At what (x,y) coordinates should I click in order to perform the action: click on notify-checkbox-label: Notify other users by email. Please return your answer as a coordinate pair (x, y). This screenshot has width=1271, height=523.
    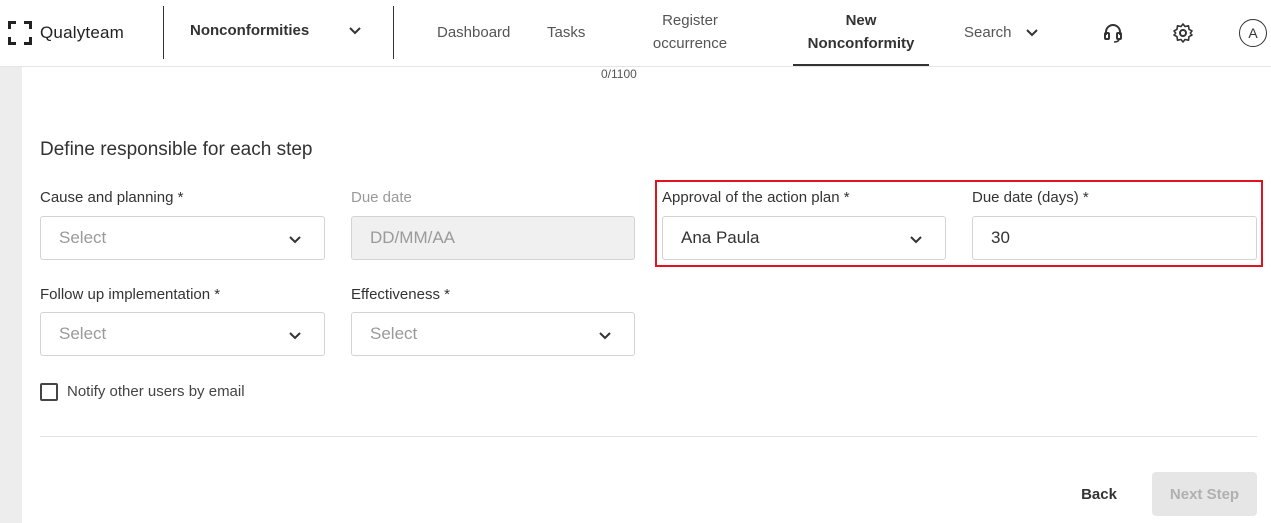
    Looking at the image, I should click on (156, 391).